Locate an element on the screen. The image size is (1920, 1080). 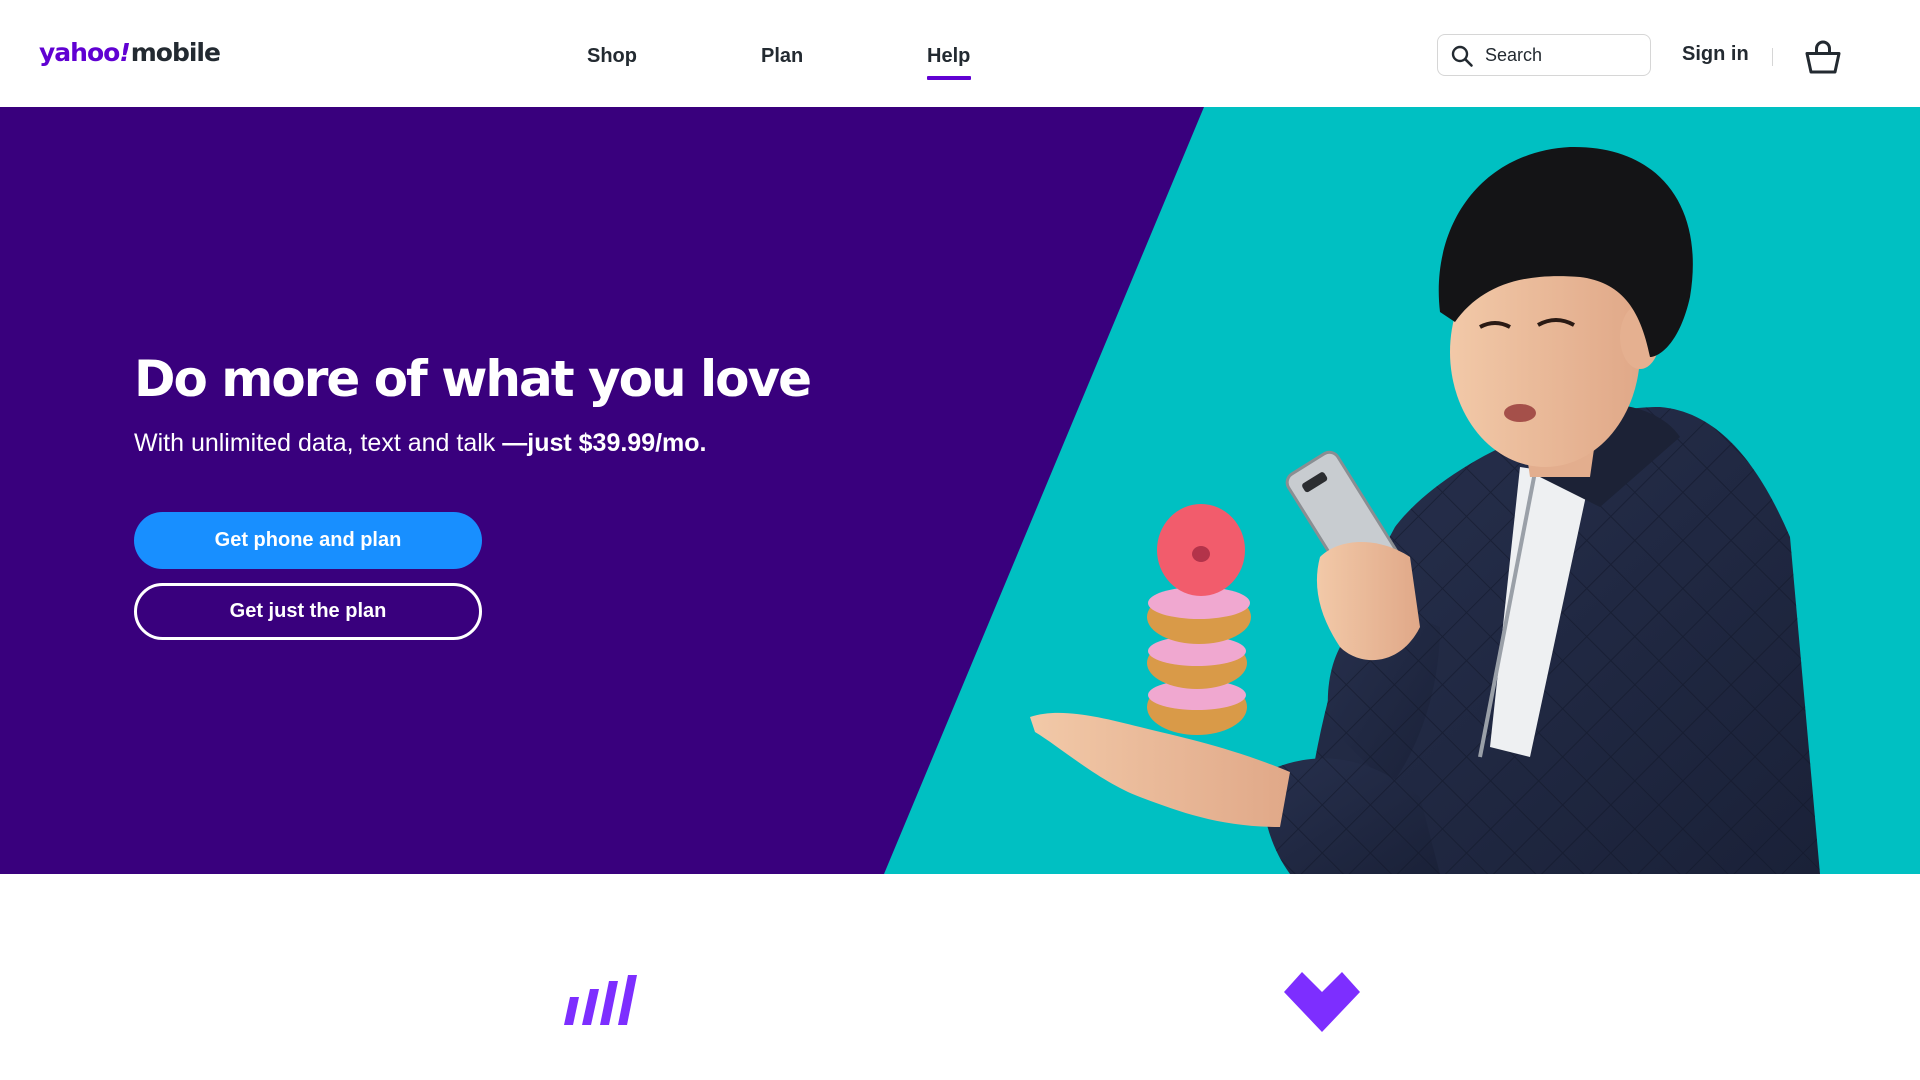
signal-bars-icon is located at coordinates (600, 1000).